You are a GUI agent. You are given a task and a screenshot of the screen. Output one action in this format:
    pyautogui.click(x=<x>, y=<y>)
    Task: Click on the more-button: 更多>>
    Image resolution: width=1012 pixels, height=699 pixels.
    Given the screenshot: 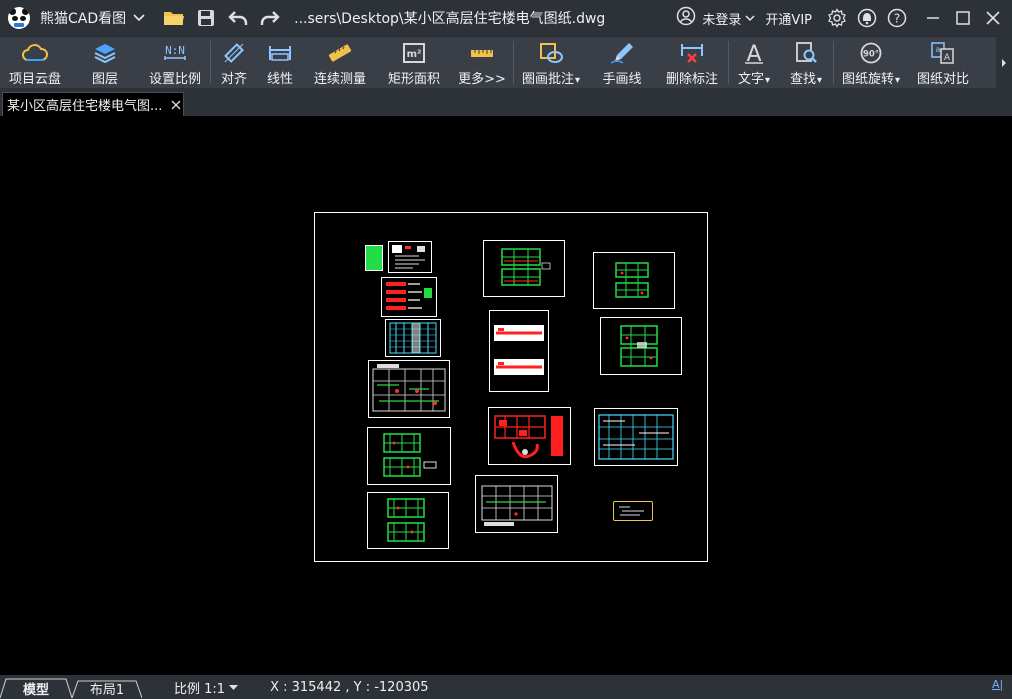 What is the action you would take?
    pyautogui.click(x=482, y=62)
    